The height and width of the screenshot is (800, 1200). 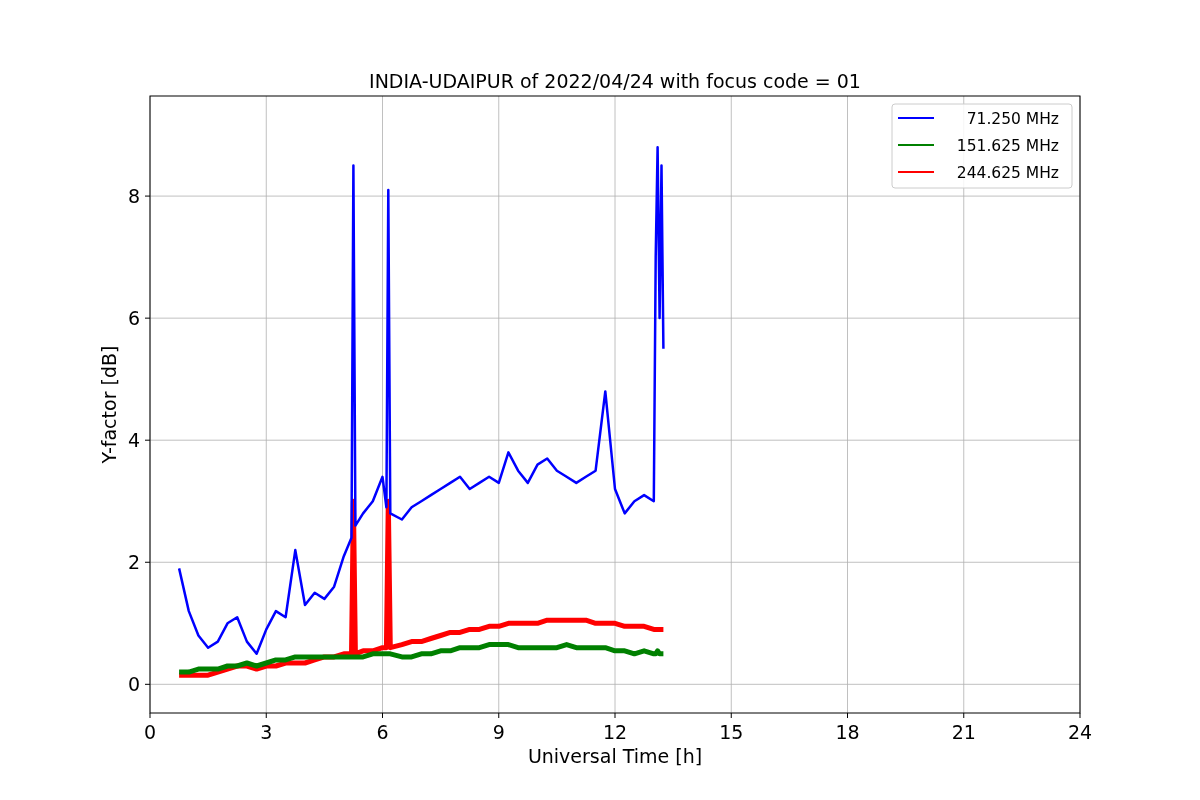 What do you see at coordinates (133, 196) in the screenshot?
I see `y-tick-label: 8` at bounding box center [133, 196].